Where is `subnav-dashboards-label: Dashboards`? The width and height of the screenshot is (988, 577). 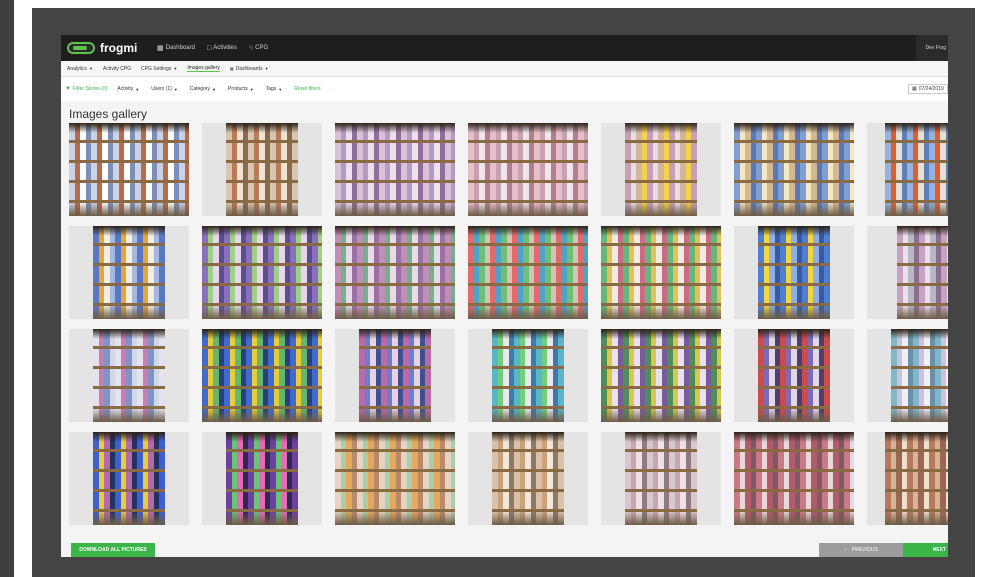 subnav-dashboards-label: Dashboards is located at coordinates (249, 68).